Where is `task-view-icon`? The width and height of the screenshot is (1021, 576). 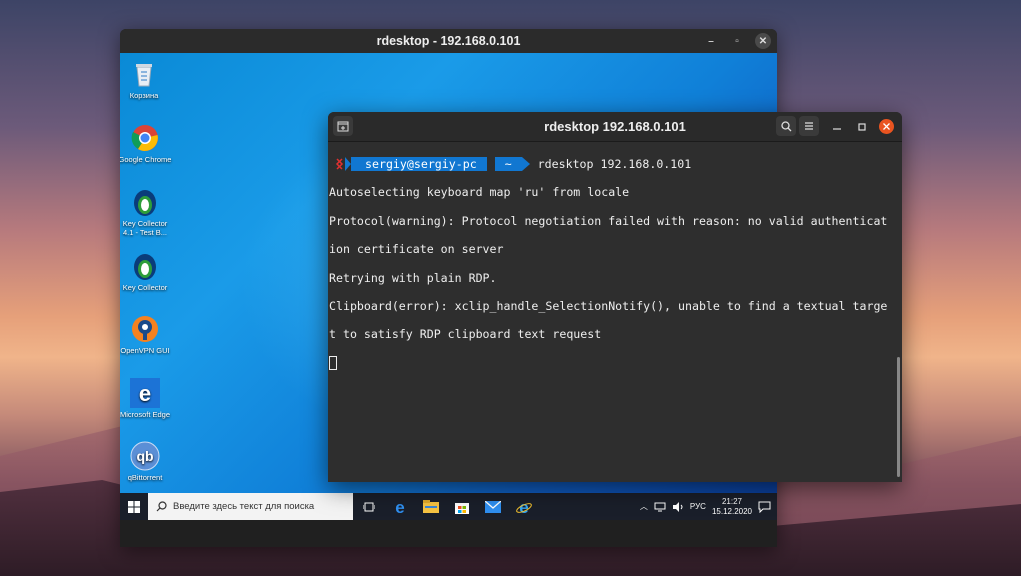 task-view-icon is located at coordinates (368, 506).